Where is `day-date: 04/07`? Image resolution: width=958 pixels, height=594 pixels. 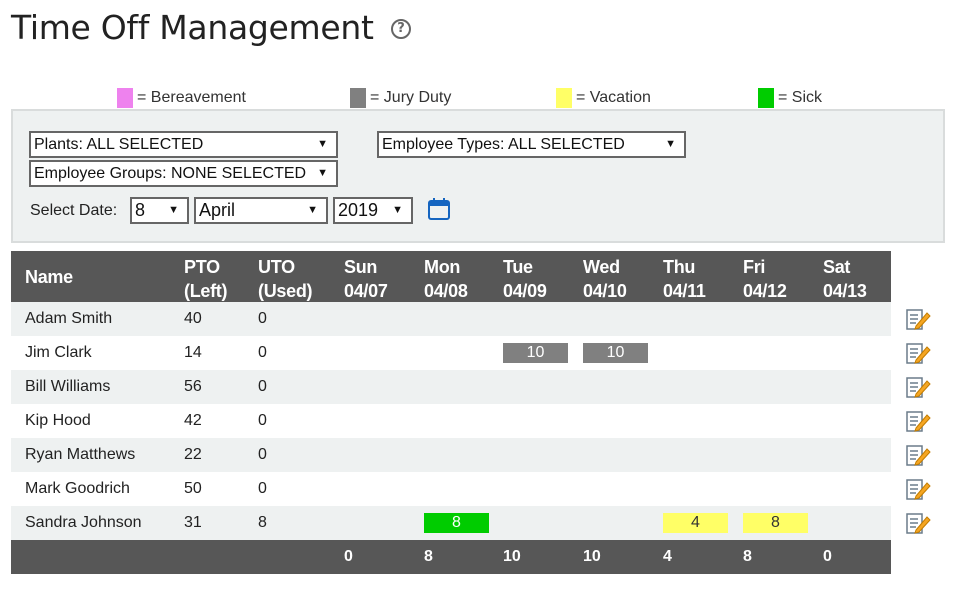 day-date: 04/07 is located at coordinates (366, 291).